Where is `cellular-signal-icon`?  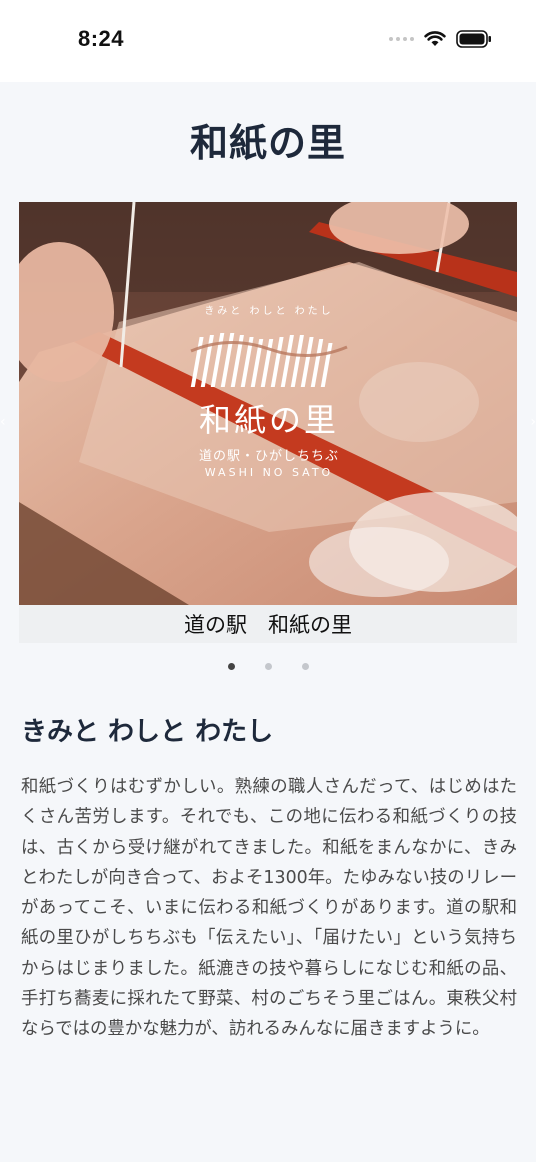 cellular-signal-icon is located at coordinates (401, 39).